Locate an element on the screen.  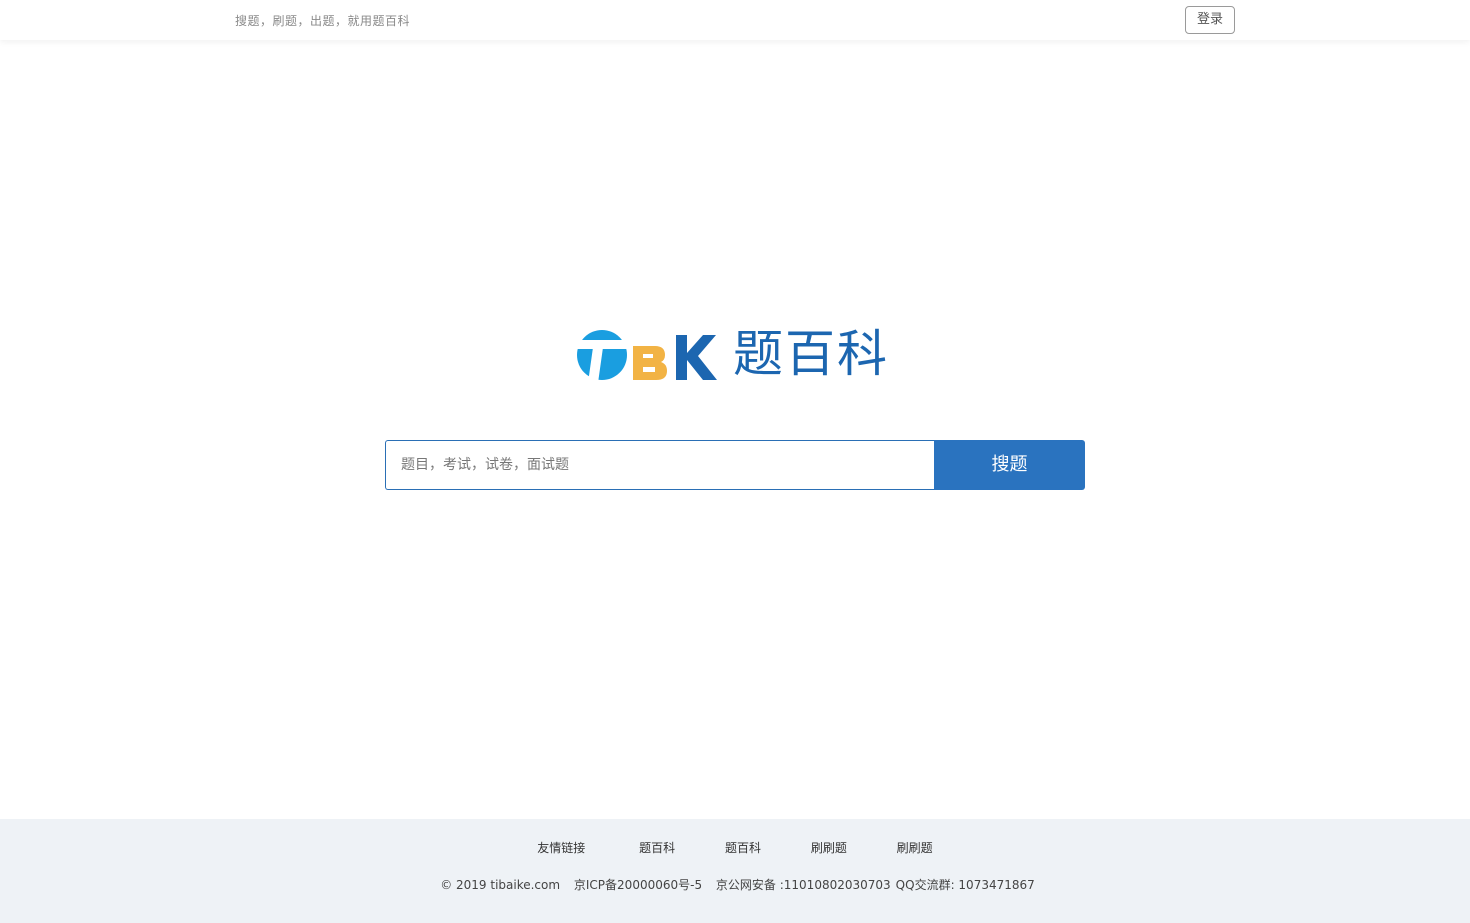
police-record: 京公网安备 :11010802030703 is located at coordinates (803, 885).